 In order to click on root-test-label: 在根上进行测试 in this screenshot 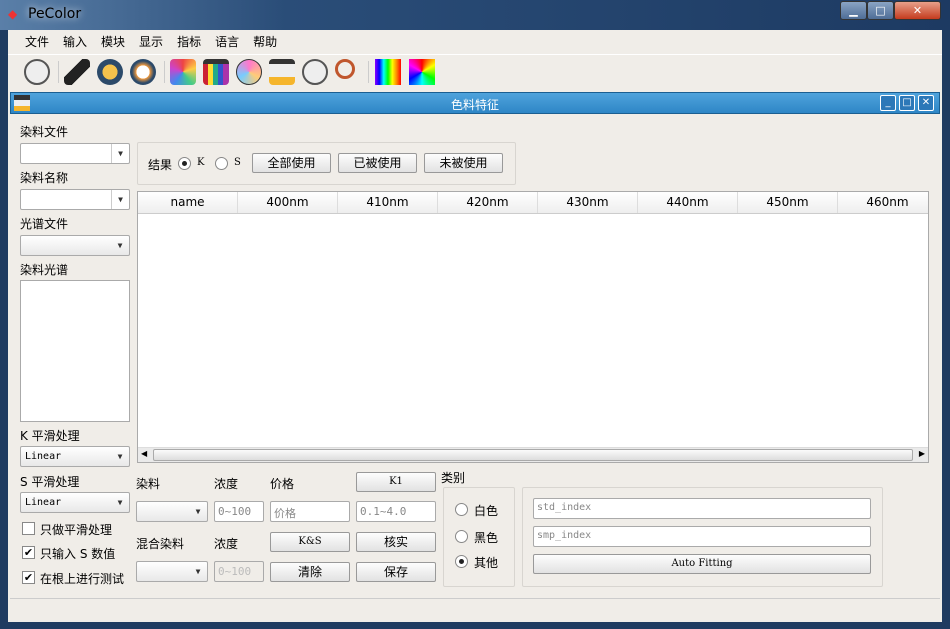, I will do `click(82, 579)`.